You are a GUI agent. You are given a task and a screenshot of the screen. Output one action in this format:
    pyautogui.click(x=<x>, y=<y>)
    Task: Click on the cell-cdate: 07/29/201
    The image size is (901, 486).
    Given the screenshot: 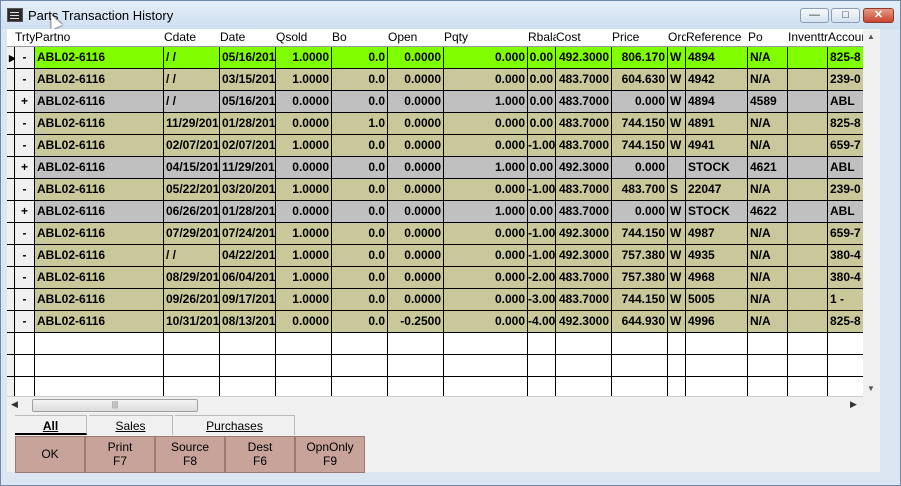 What is the action you would take?
    pyautogui.click(x=192, y=234)
    